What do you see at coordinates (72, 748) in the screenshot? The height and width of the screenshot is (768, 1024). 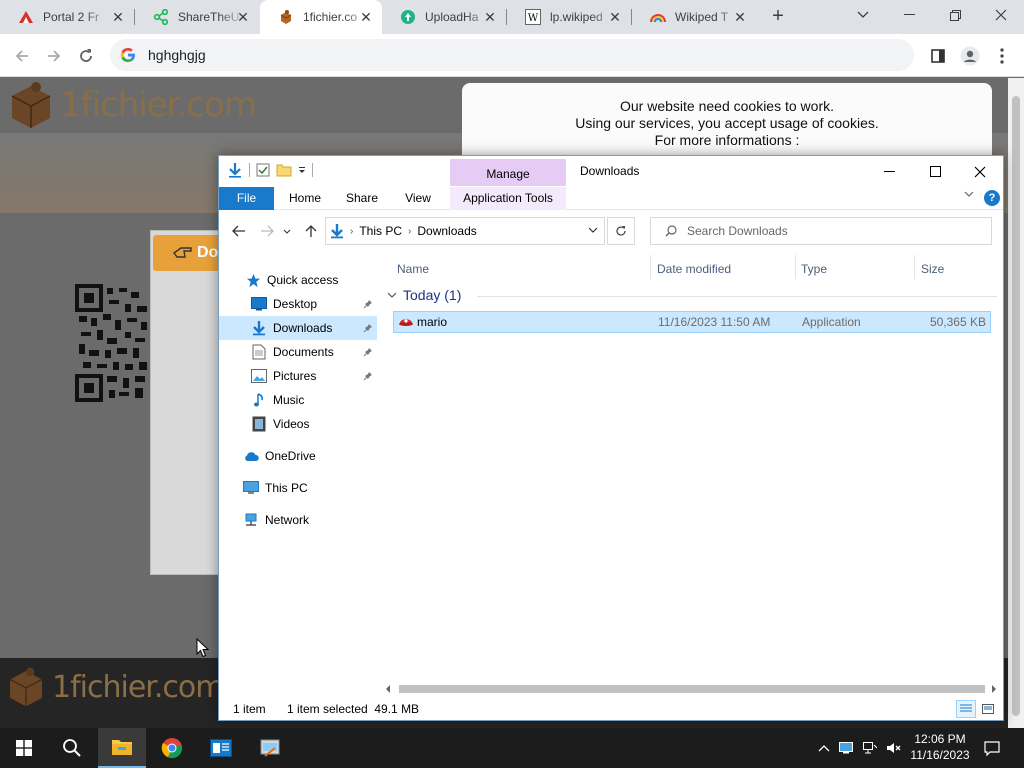 I see `taskbar-search-button` at bounding box center [72, 748].